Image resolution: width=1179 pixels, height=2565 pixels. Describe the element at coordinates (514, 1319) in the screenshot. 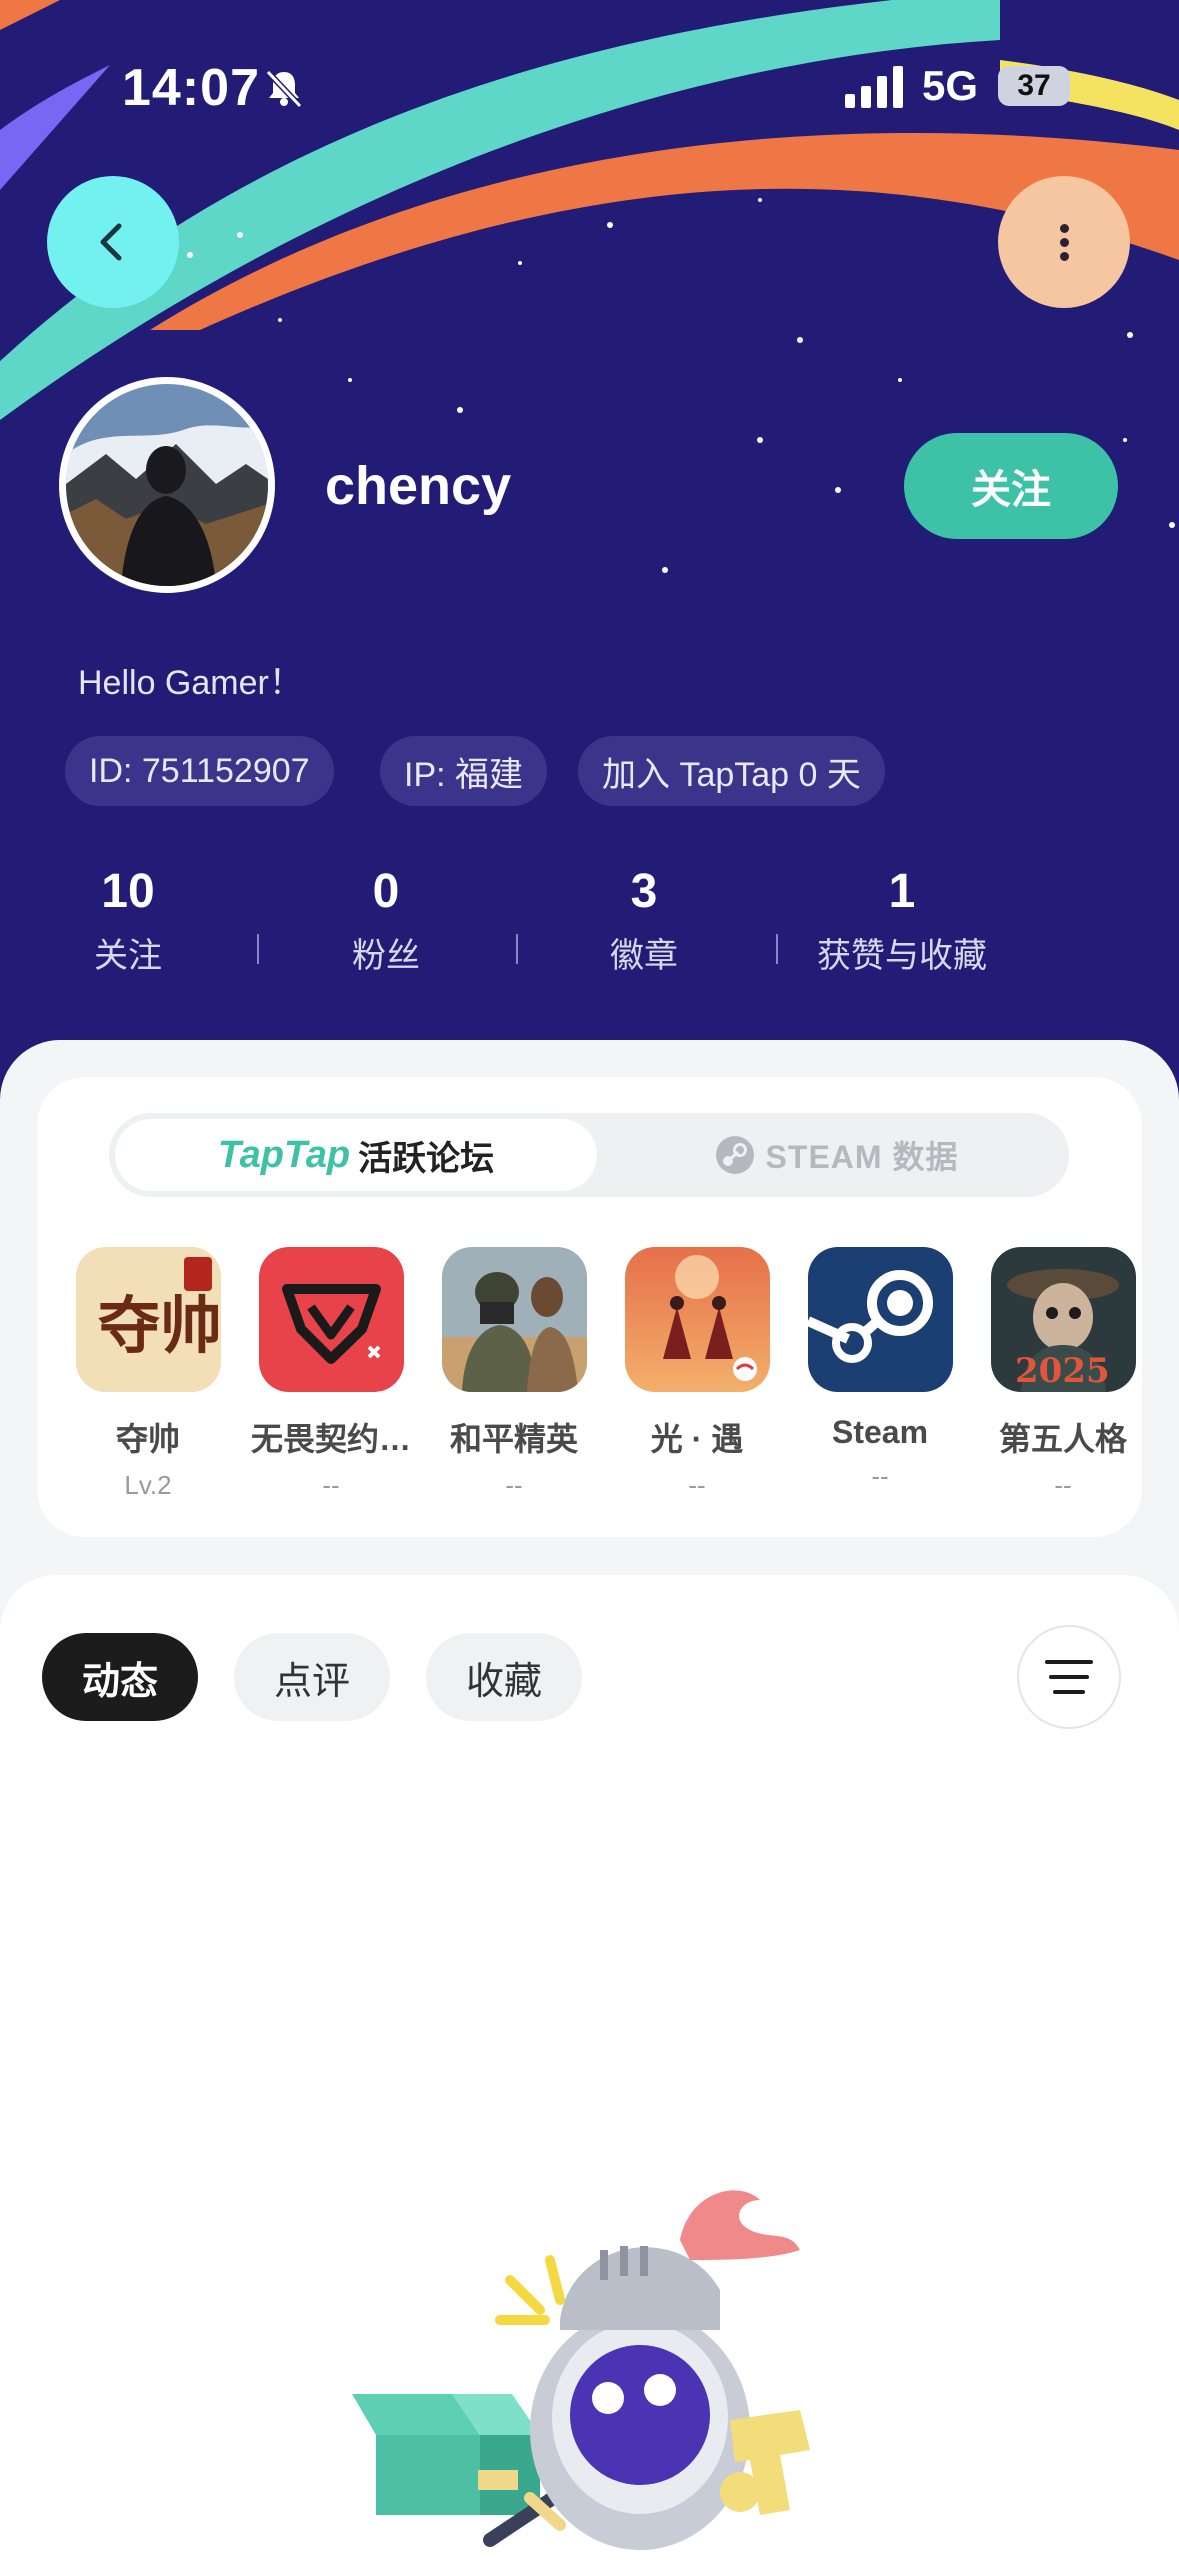

I see `peacekeeper-elite-game-icon` at that location.